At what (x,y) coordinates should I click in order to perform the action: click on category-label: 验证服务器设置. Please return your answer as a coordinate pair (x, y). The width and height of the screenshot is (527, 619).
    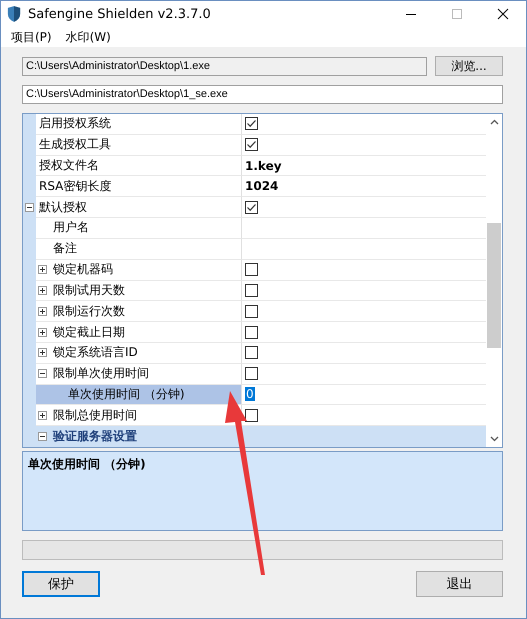
    Looking at the image, I should click on (95, 436).